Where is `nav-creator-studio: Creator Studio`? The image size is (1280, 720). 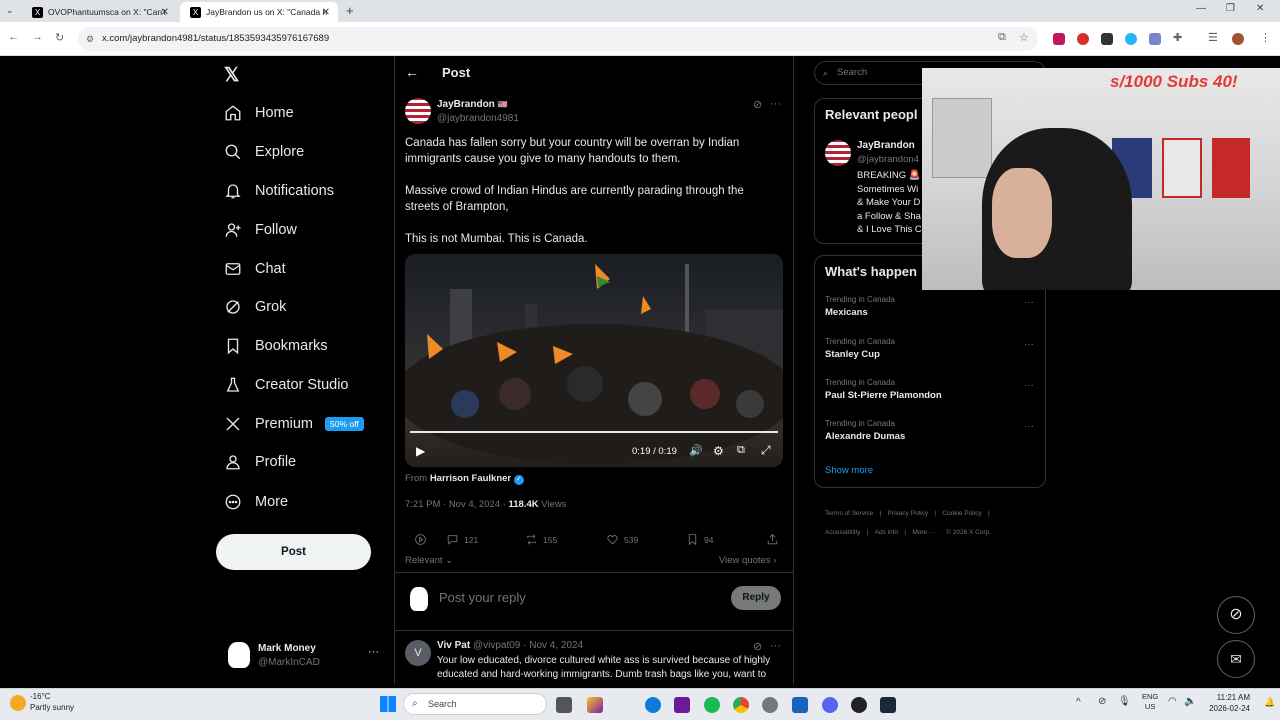
nav-creator-studio: Creator Studio is located at coordinates (286, 385).